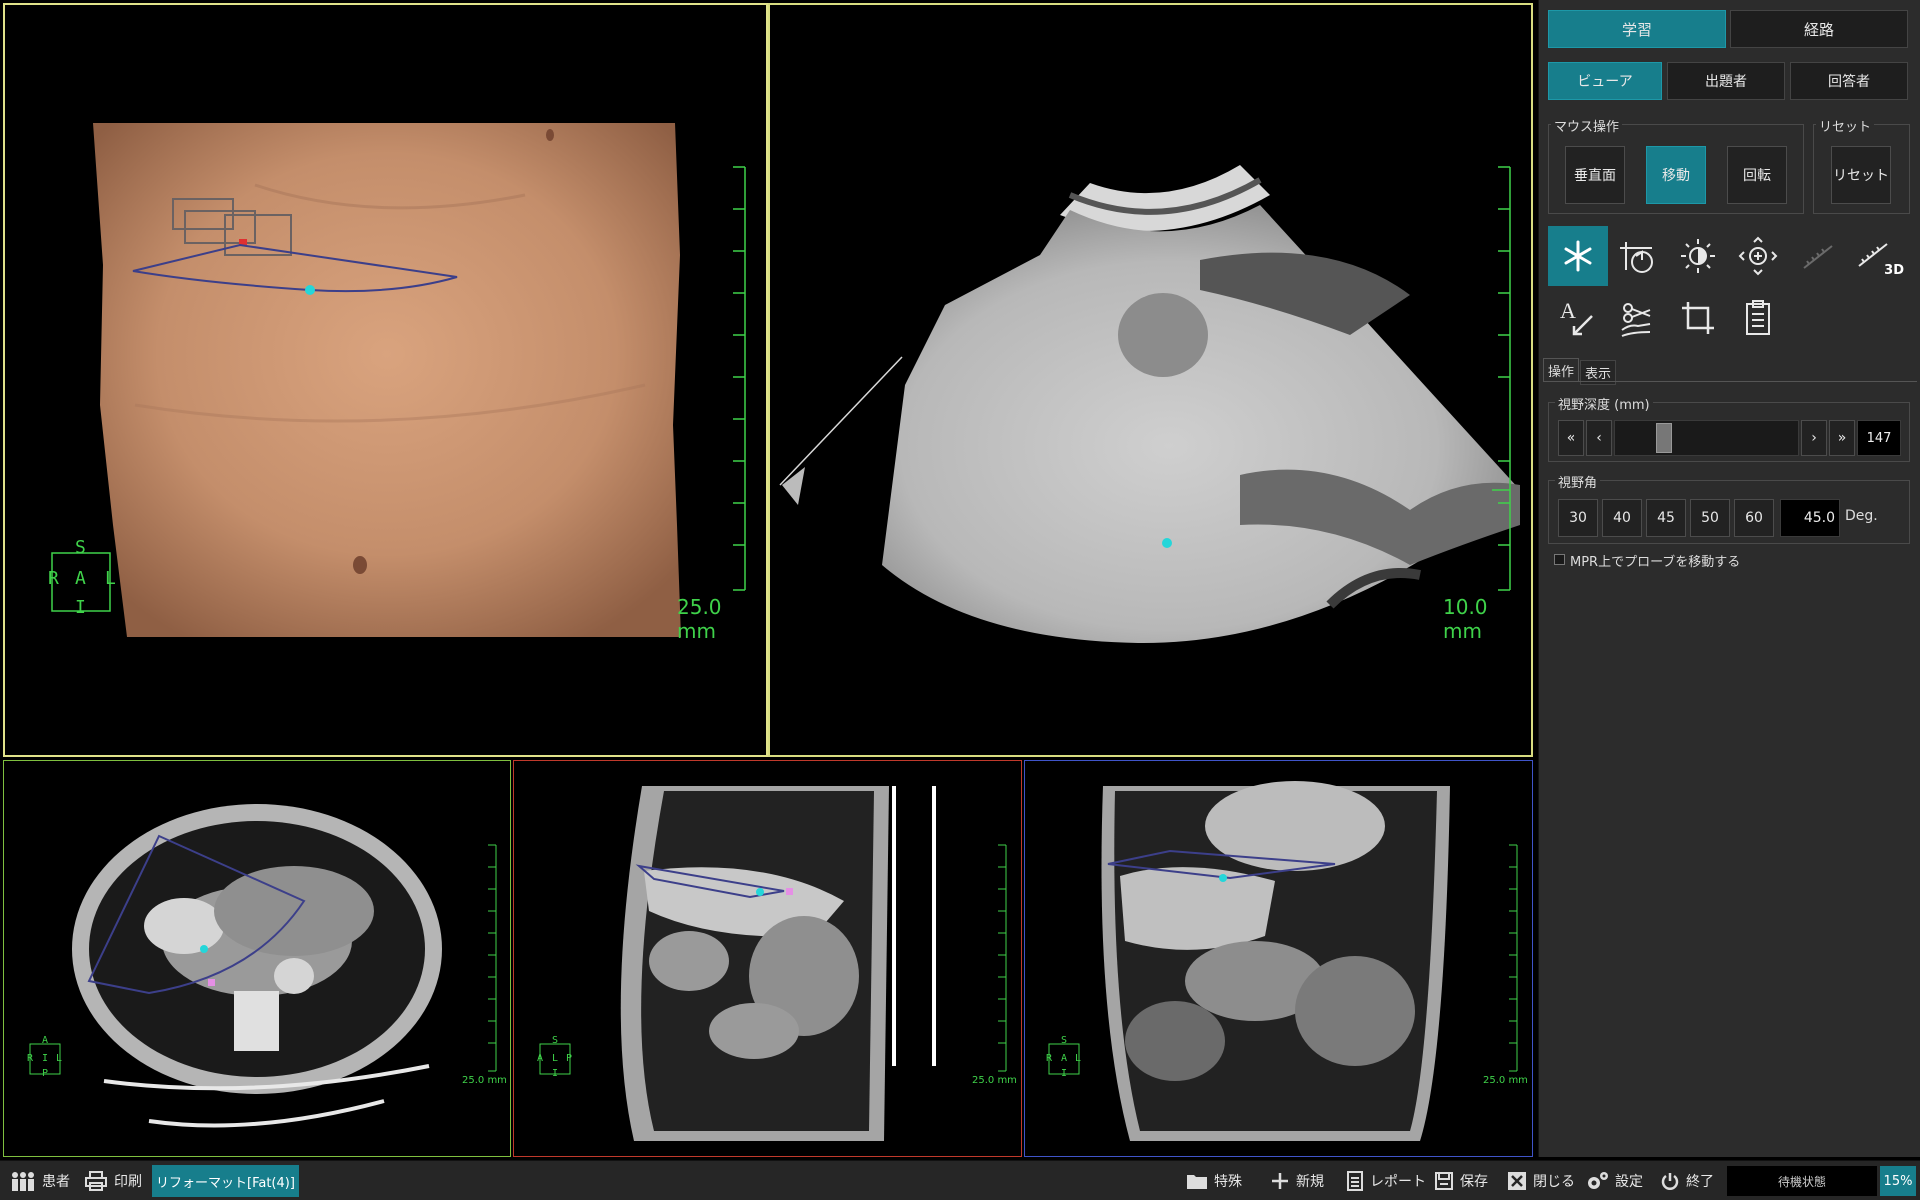 This screenshot has height=1200, width=1920. I want to click on save-button: 保存, so click(1461, 1180).